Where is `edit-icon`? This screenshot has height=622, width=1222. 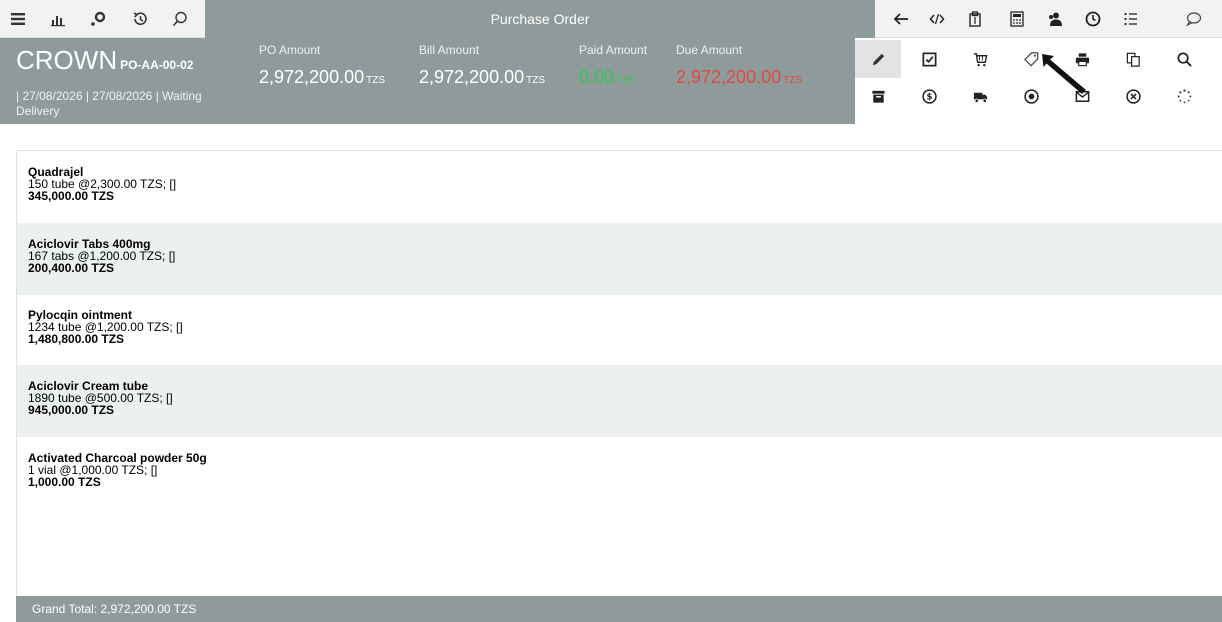
edit-icon is located at coordinates (878, 59).